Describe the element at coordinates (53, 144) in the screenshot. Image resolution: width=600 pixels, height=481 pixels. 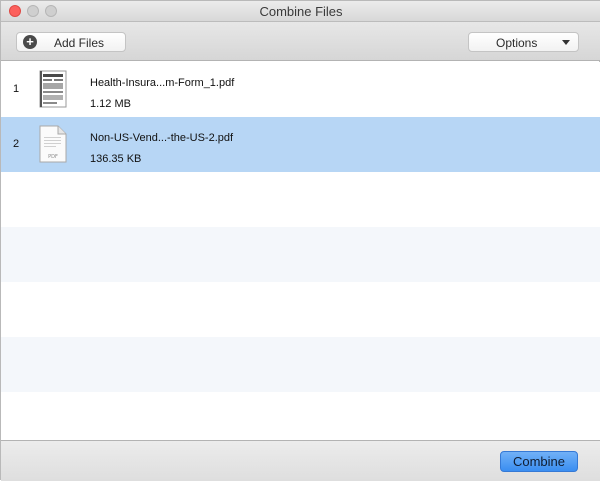
I see `pdf-file-icon: PDF` at that location.